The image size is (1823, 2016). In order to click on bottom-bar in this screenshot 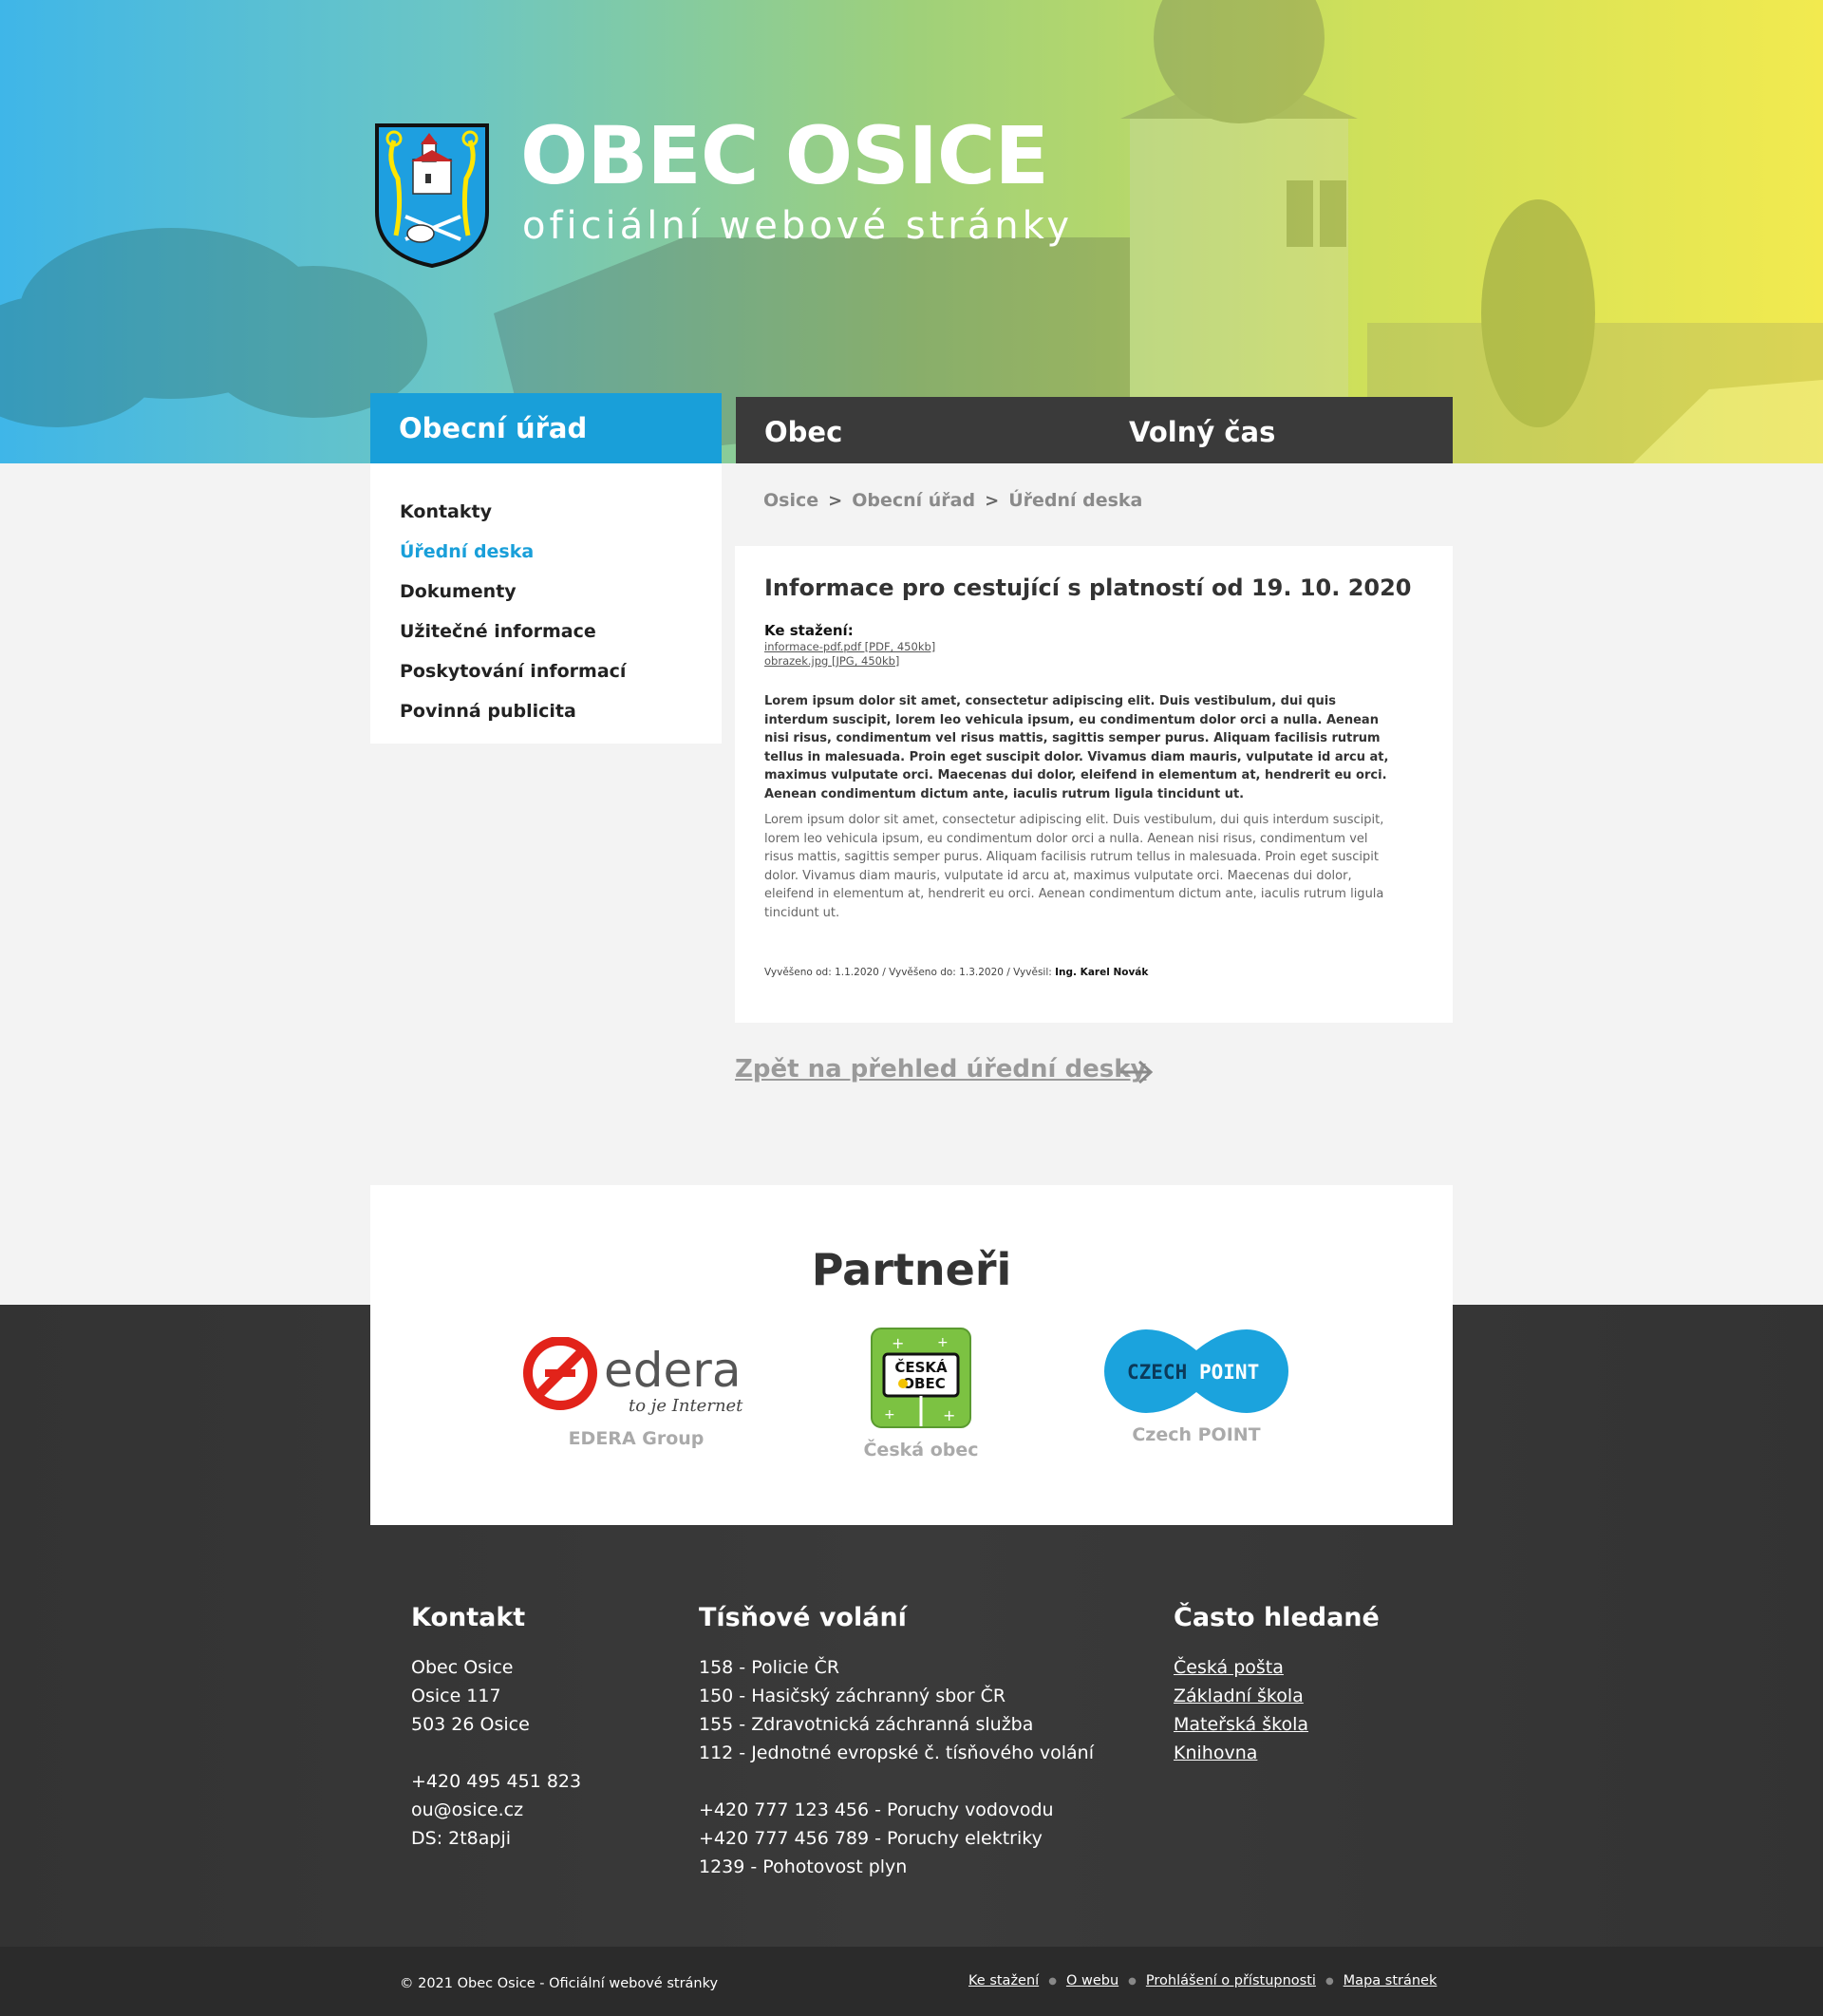, I will do `click(912, 1981)`.